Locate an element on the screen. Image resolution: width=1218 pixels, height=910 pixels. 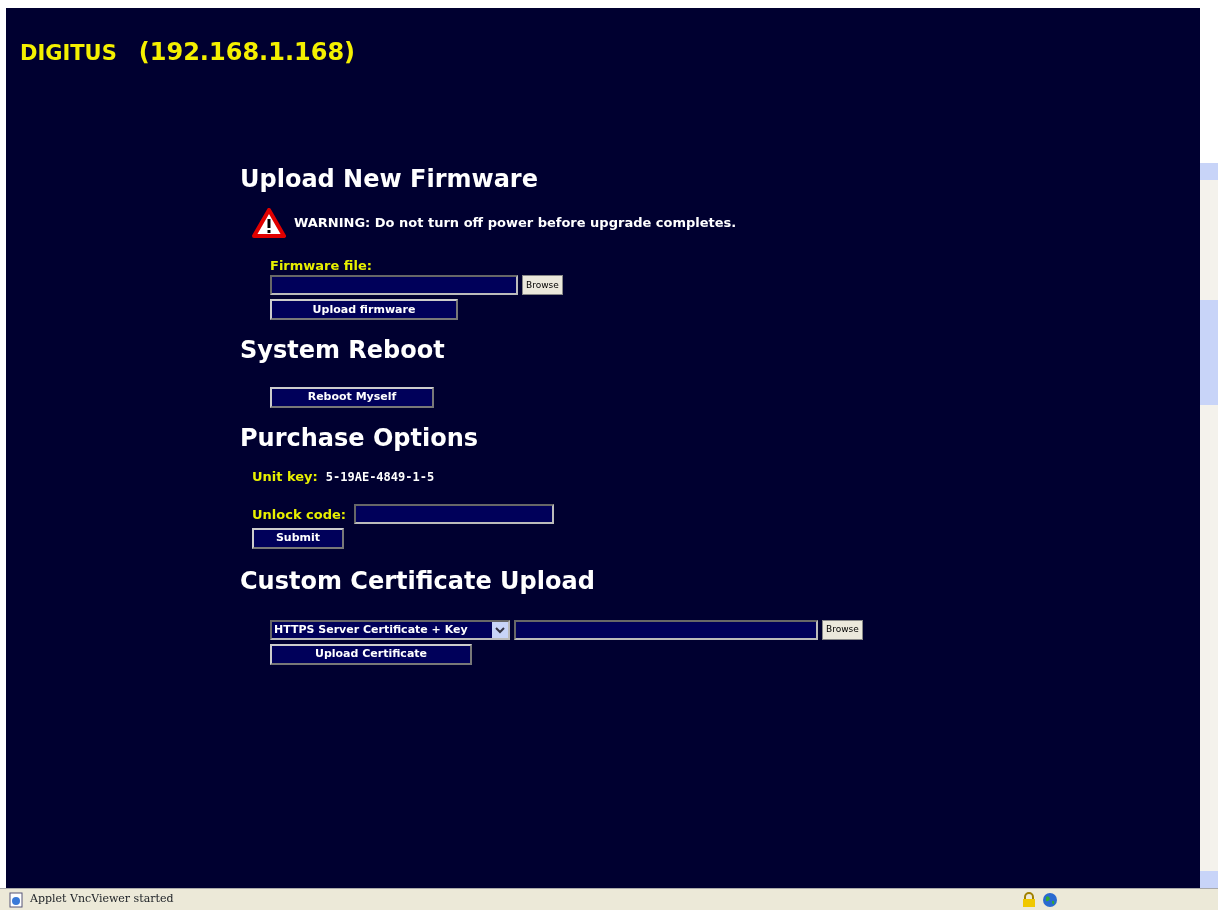
scrollbar is located at coordinates (1209, 525).